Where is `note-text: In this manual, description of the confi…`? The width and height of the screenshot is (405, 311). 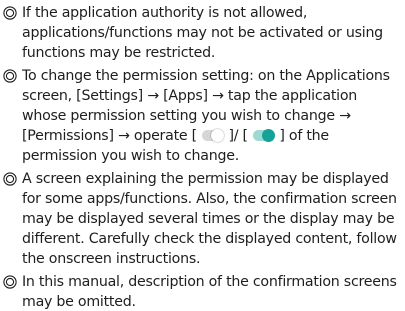 note-text: In this manual, description of the confi… is located at coordinates (209, 291).